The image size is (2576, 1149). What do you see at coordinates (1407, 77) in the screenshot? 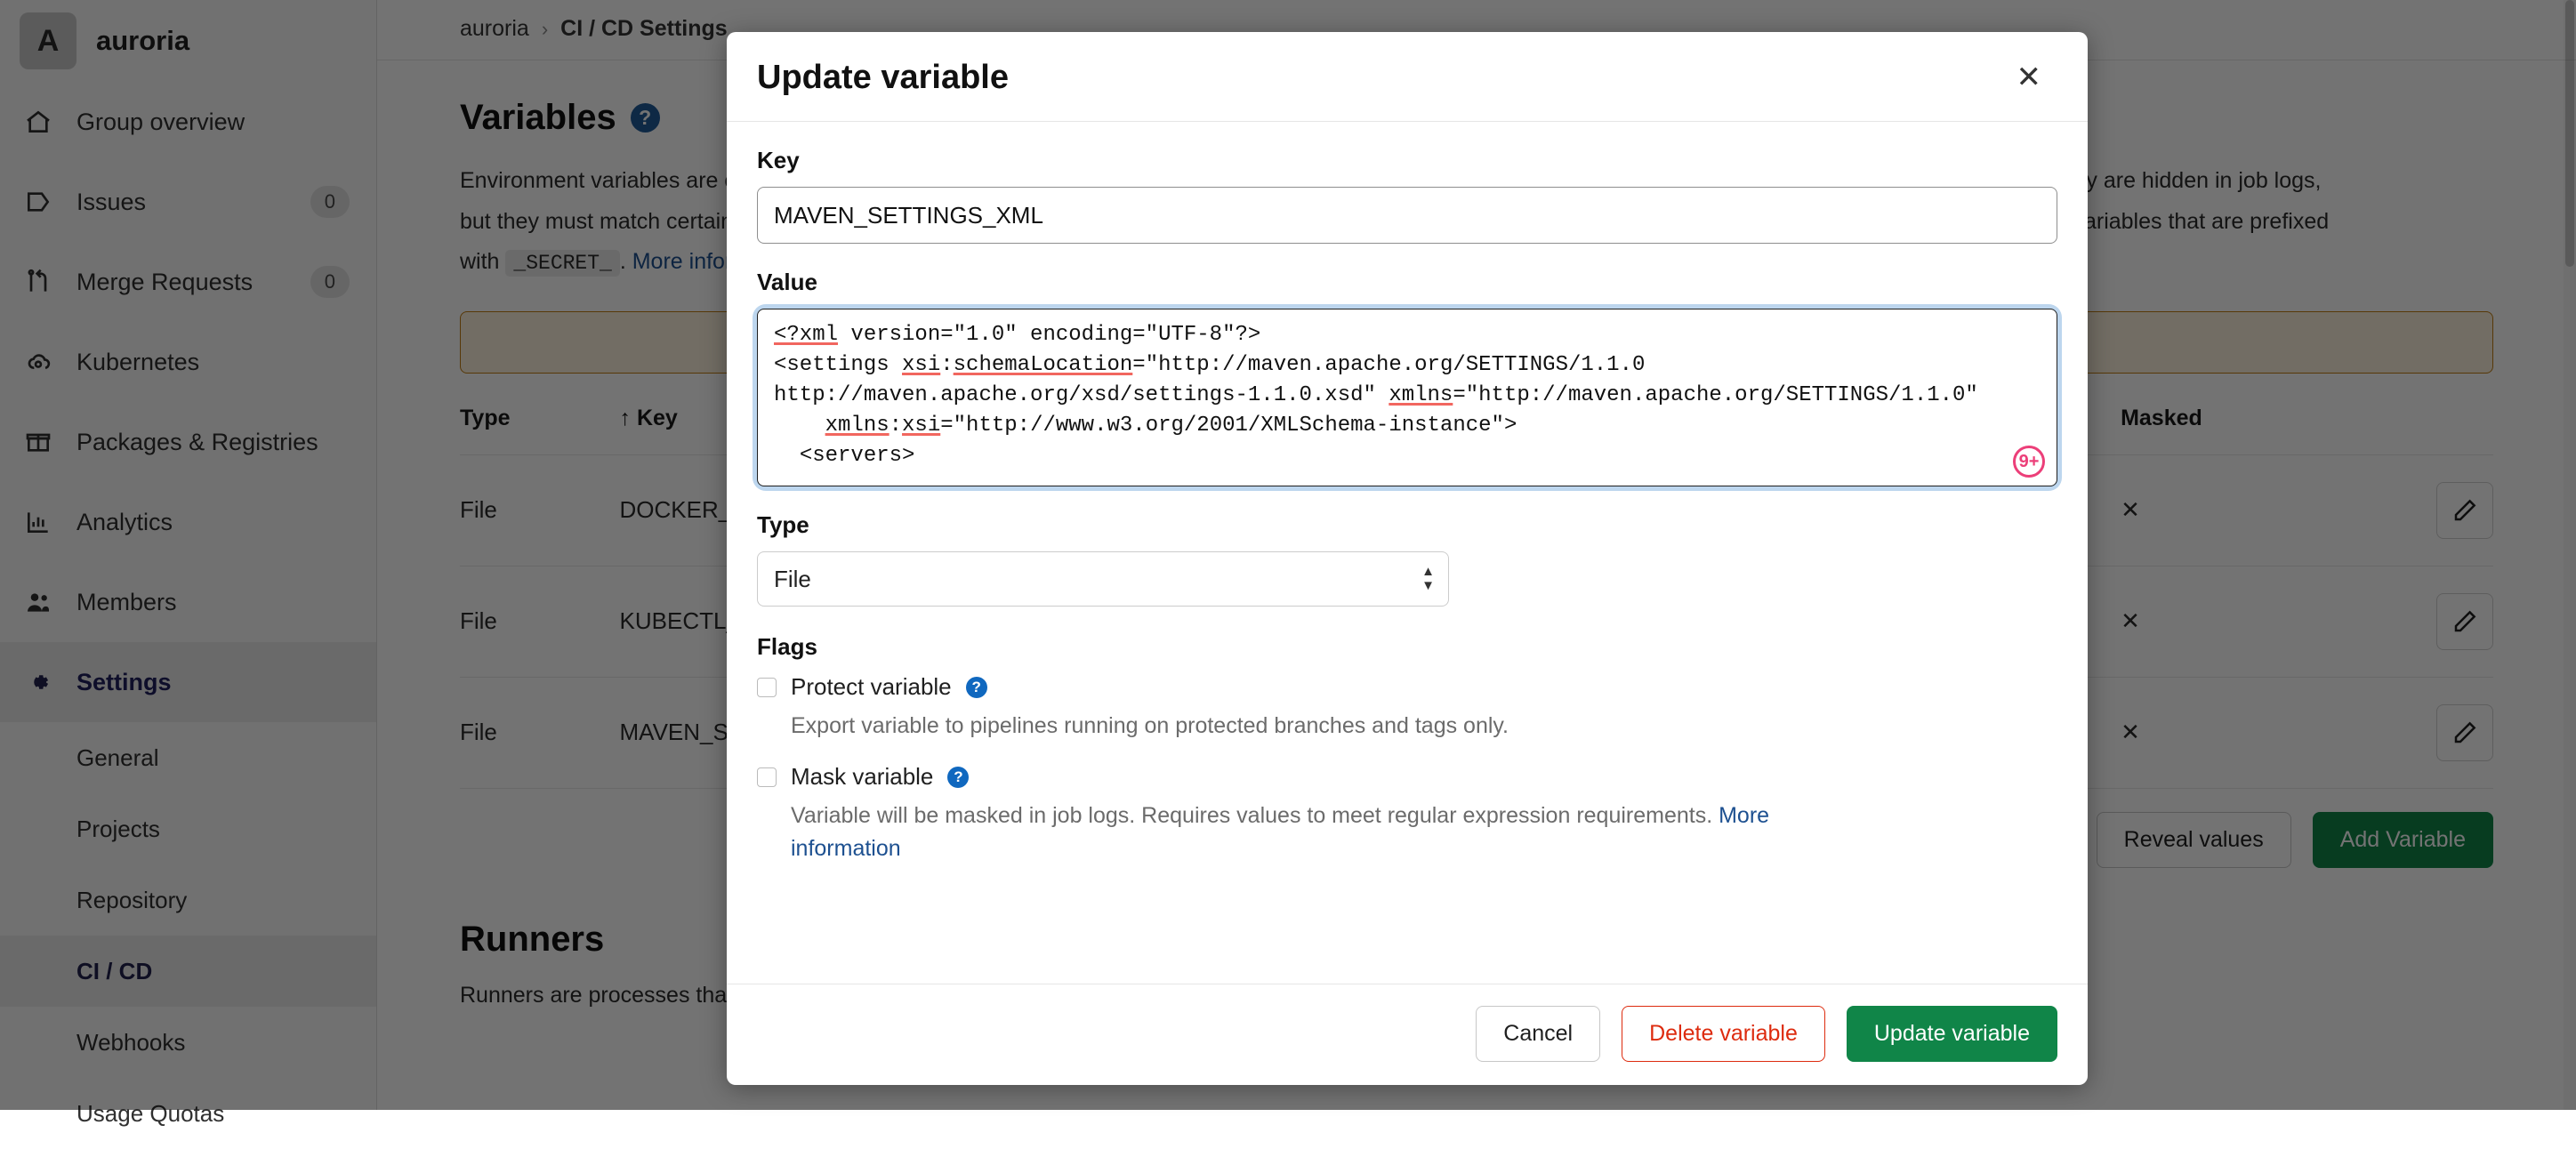
I see `modal-header: Update variable ✕` at bounding box center [1407, 77].